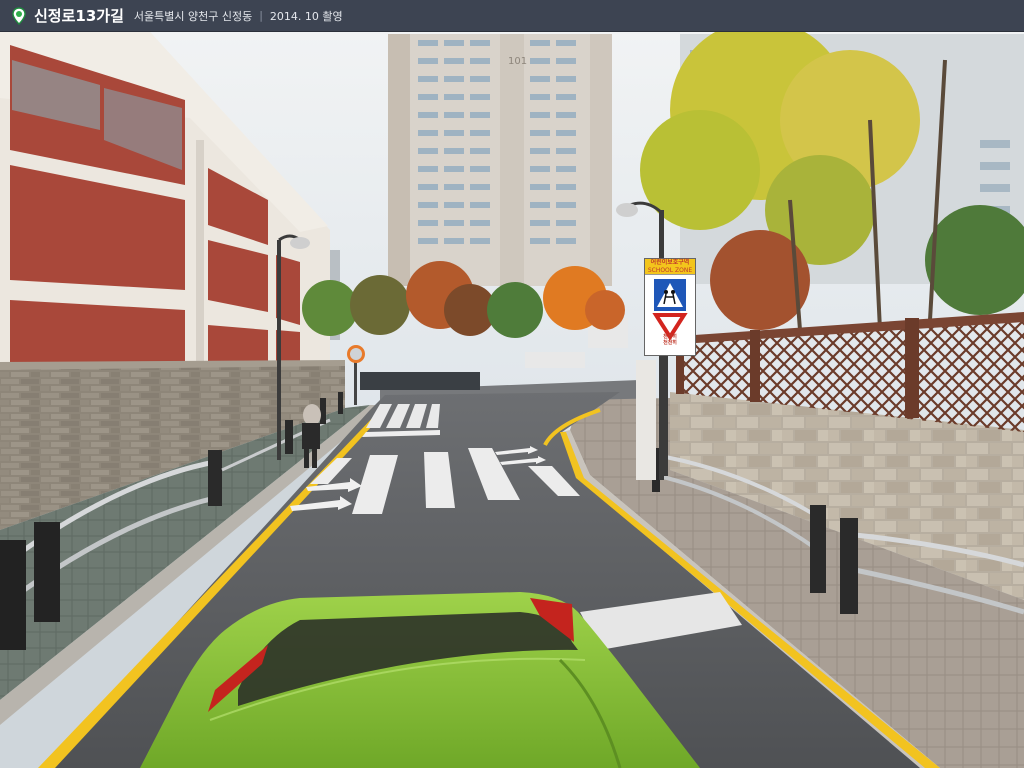 The height and width of the screenshot is (768, 1024). What do you see at coordinates (500, 160) in the screenshot?
I see `apartment-tower-center: 101` at bounding box center [500, 160].